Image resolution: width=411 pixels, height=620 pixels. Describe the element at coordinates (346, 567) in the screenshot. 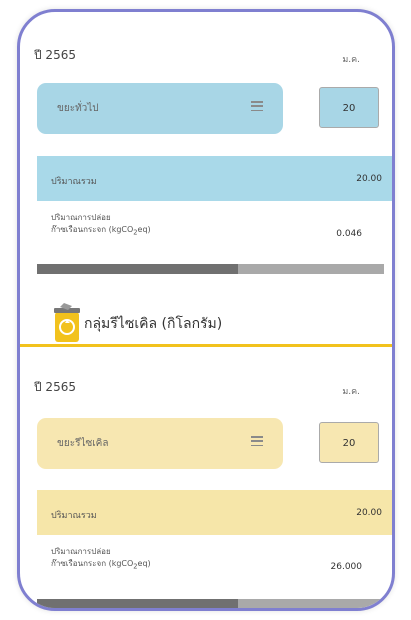

I see `emission-value: 26.000` at that location.